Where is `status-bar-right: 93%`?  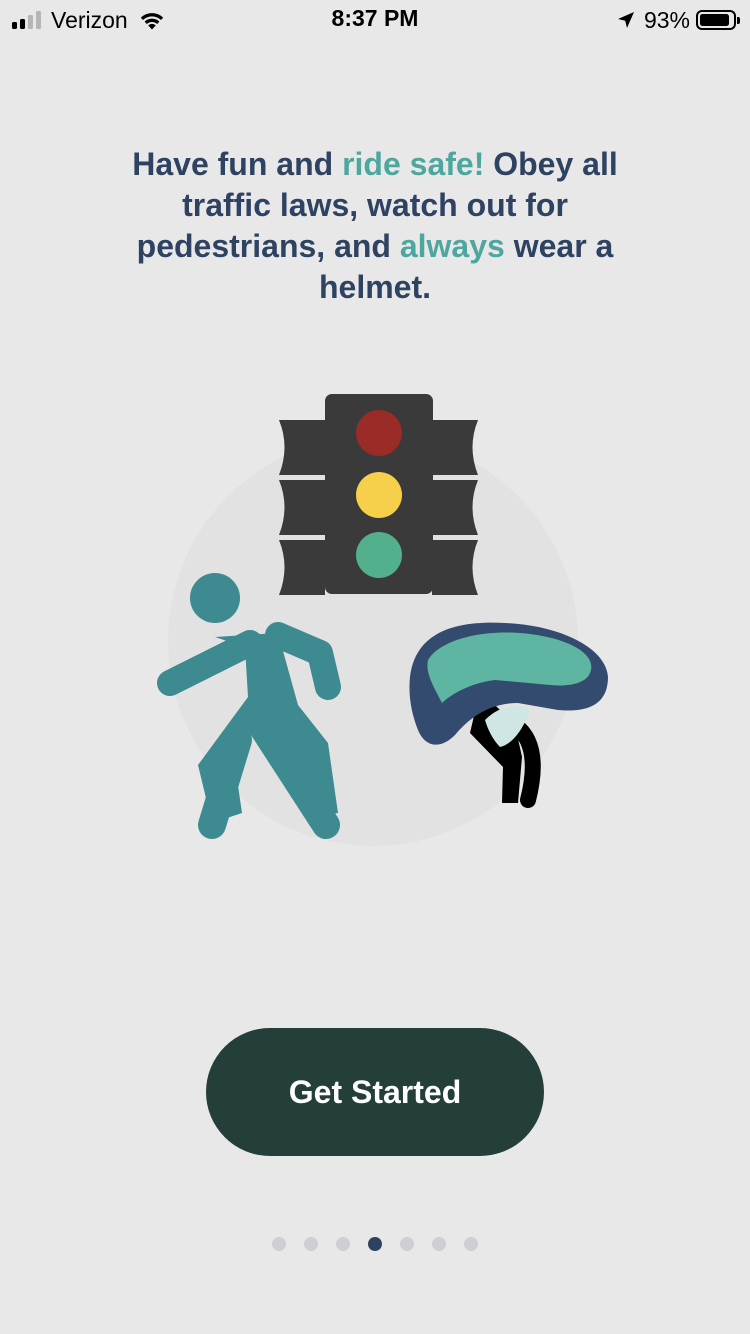 status-bar-right: 93% is located at coordinates (678, 20).